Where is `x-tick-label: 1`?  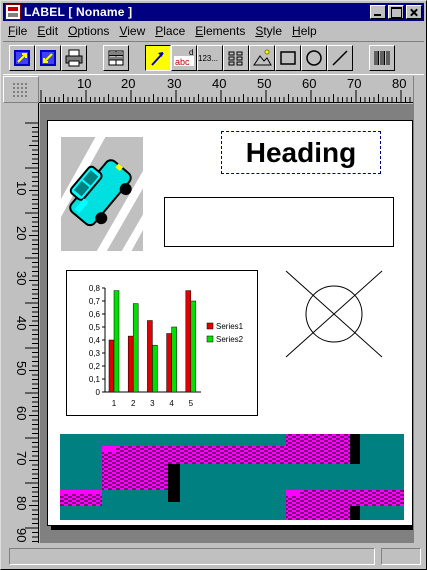
x-tick-label: 1 is located at coordinates (114, 403).